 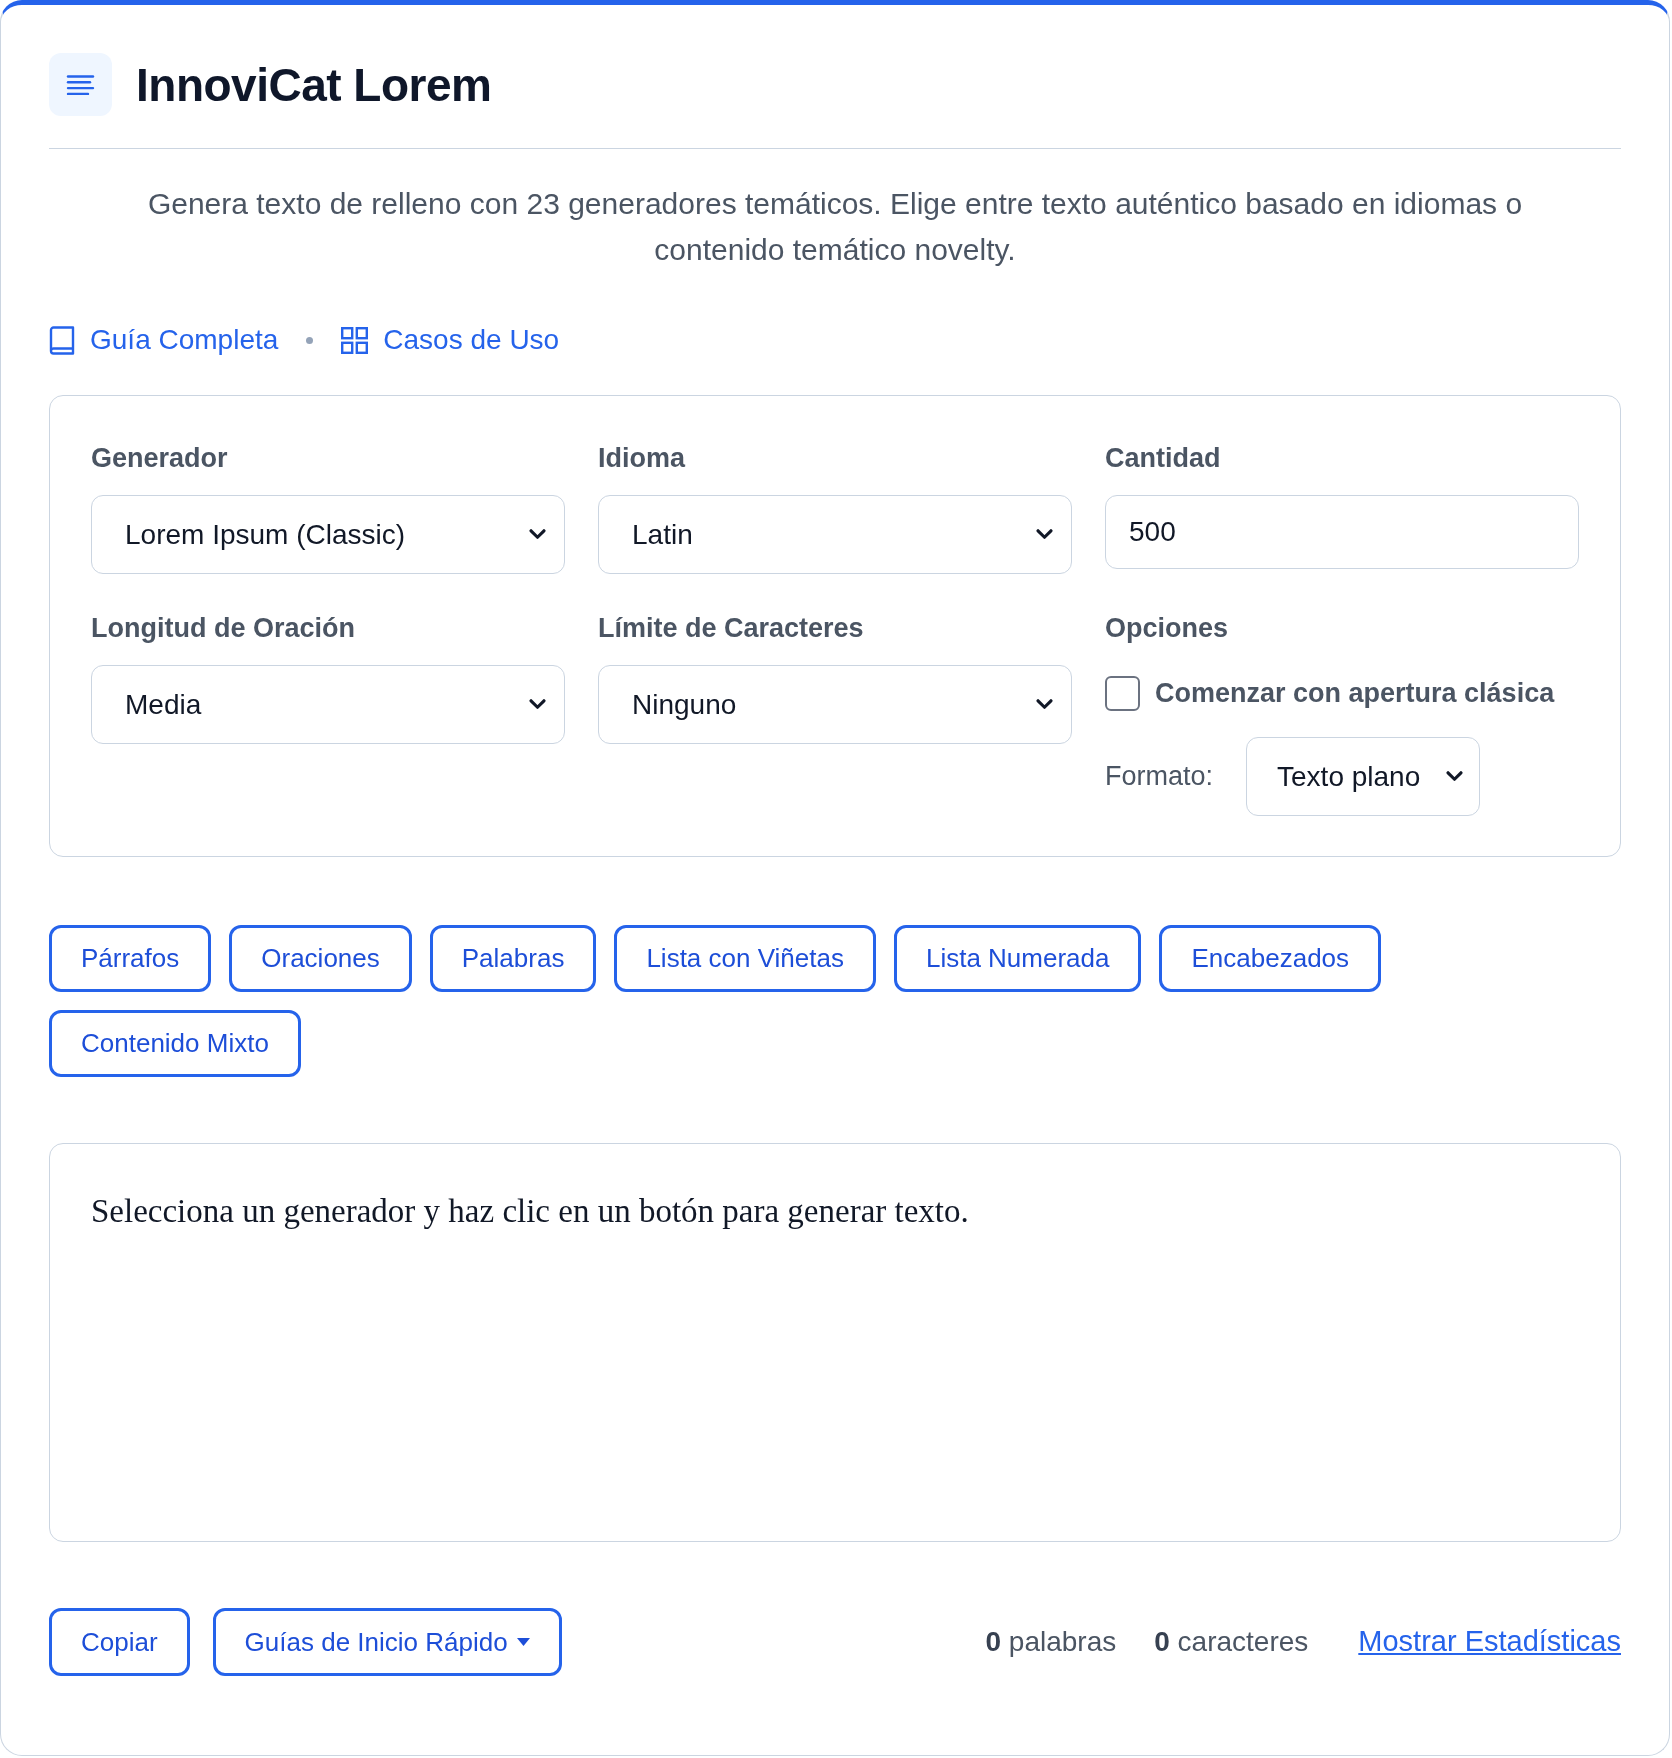 What do you see at coordinates (328, 534) in the screenshot?
I see `dropdown-field: Lorem Ipsum (Classic)` at bounding box center [328, 534].